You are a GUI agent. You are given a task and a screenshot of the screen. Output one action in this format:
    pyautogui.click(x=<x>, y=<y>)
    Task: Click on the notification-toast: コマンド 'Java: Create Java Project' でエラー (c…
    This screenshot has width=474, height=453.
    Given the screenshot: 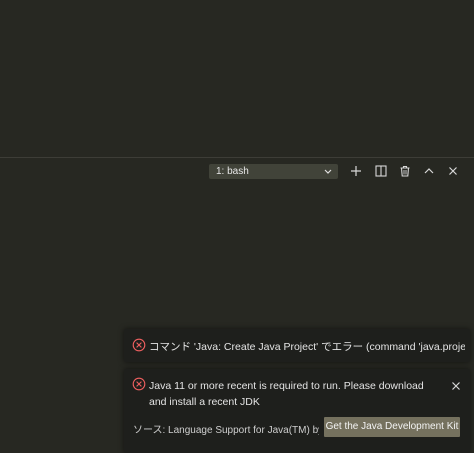 What is the action you would take?
    pyautogui.click(x=297, y=345)
    